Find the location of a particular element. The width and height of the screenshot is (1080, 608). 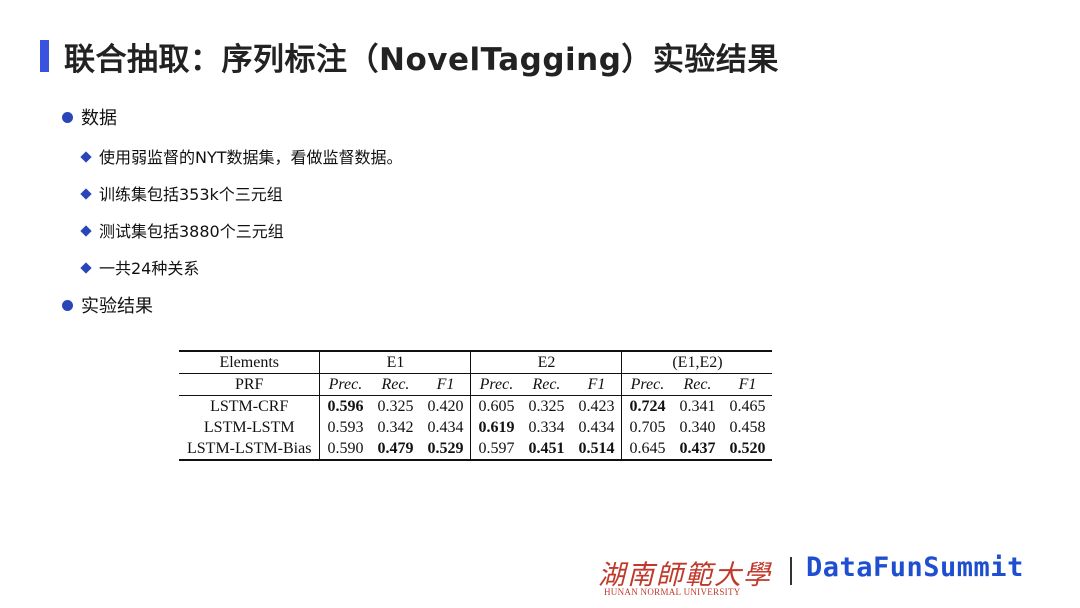

row-name: LSTM-LSTM is located at coordinates (249, 427).